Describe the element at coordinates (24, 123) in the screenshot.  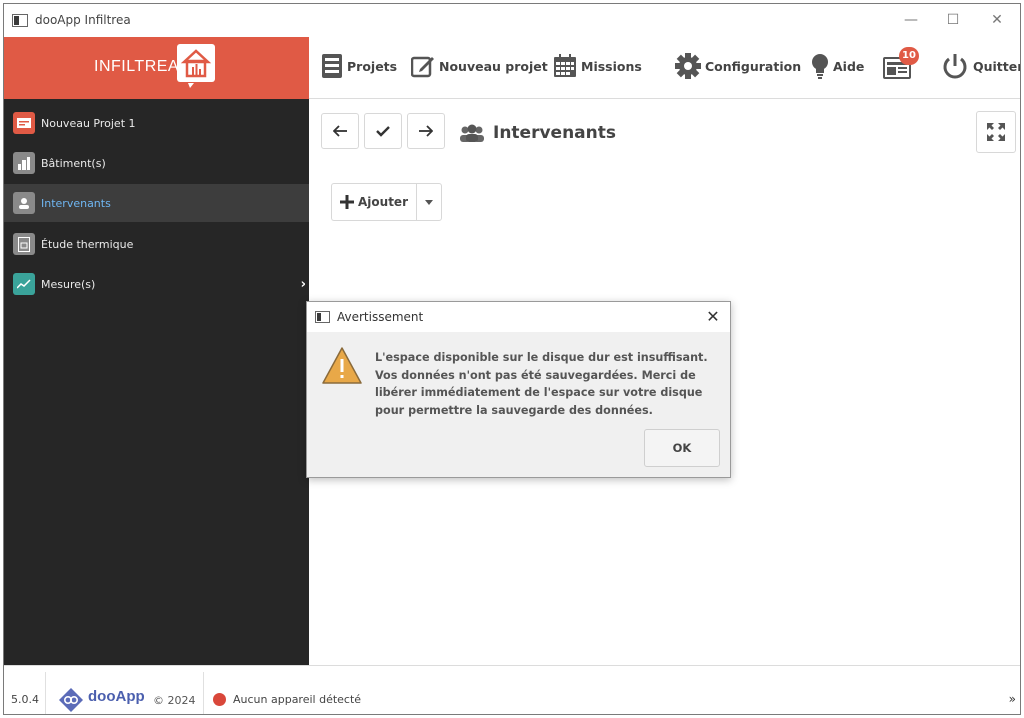
I see `project-icon` at that location.